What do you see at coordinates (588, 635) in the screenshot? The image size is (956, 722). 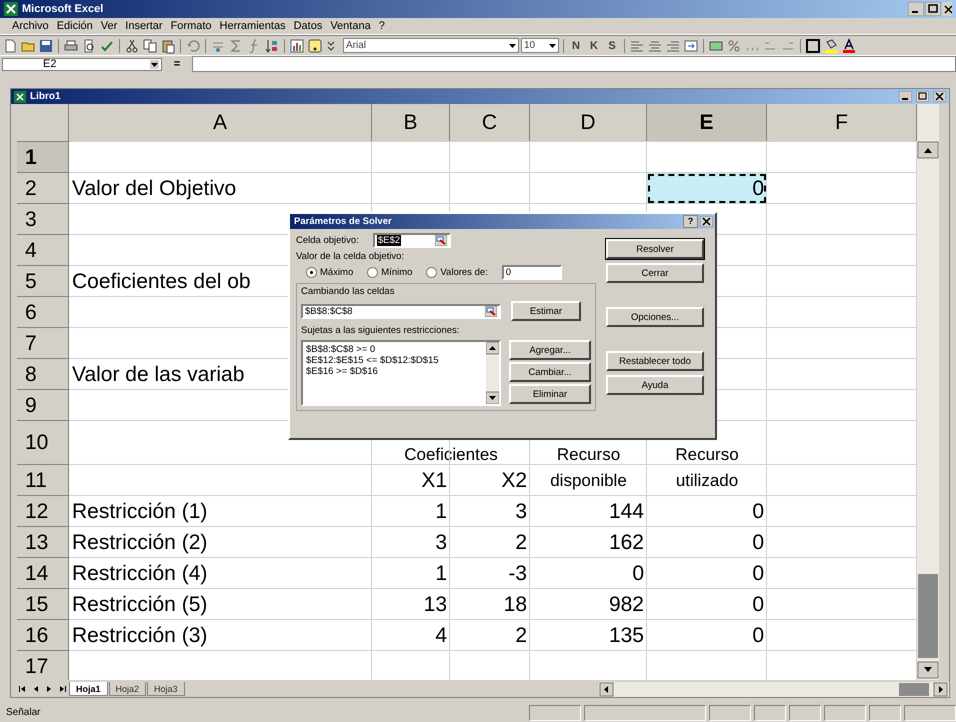 I see `table-cell: 135` at bounding box center [588, 635].